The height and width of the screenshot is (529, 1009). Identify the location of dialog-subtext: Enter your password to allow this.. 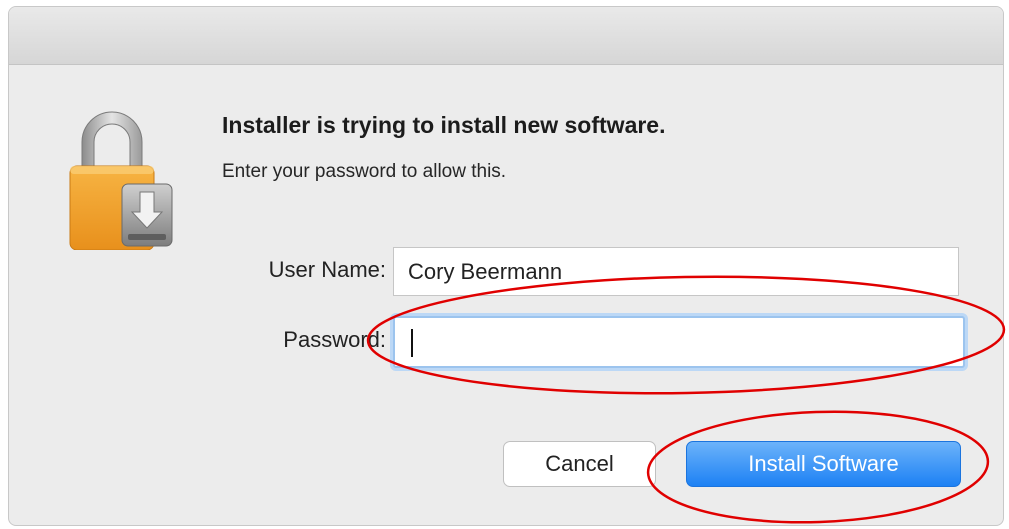
(364, 171).